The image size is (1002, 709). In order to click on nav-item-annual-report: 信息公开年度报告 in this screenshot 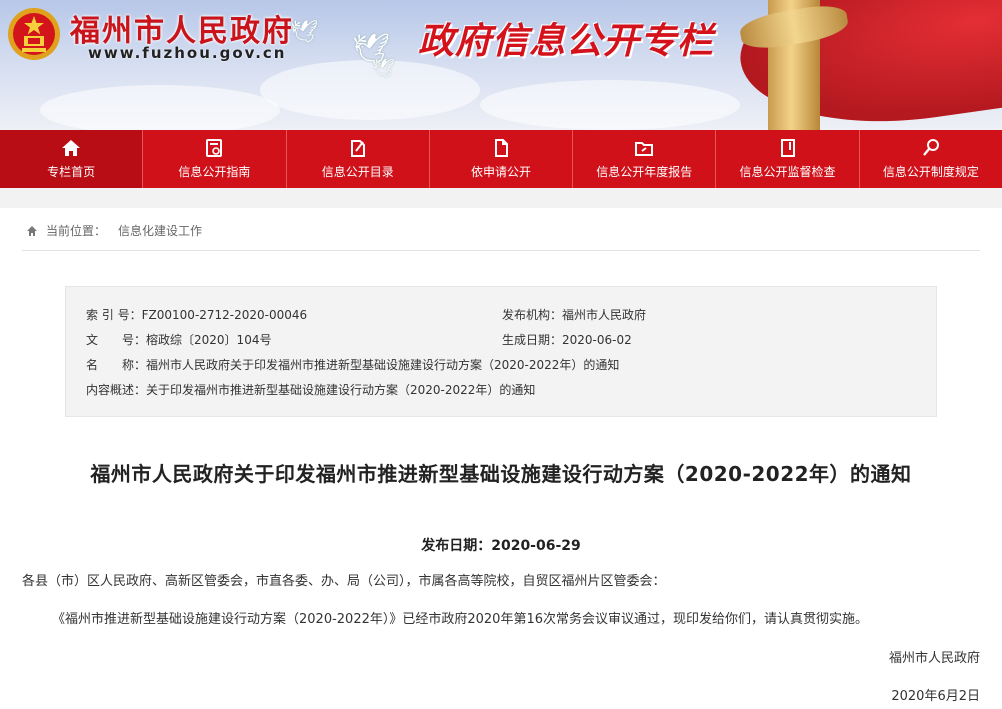, I will do `click(645, 159)`.